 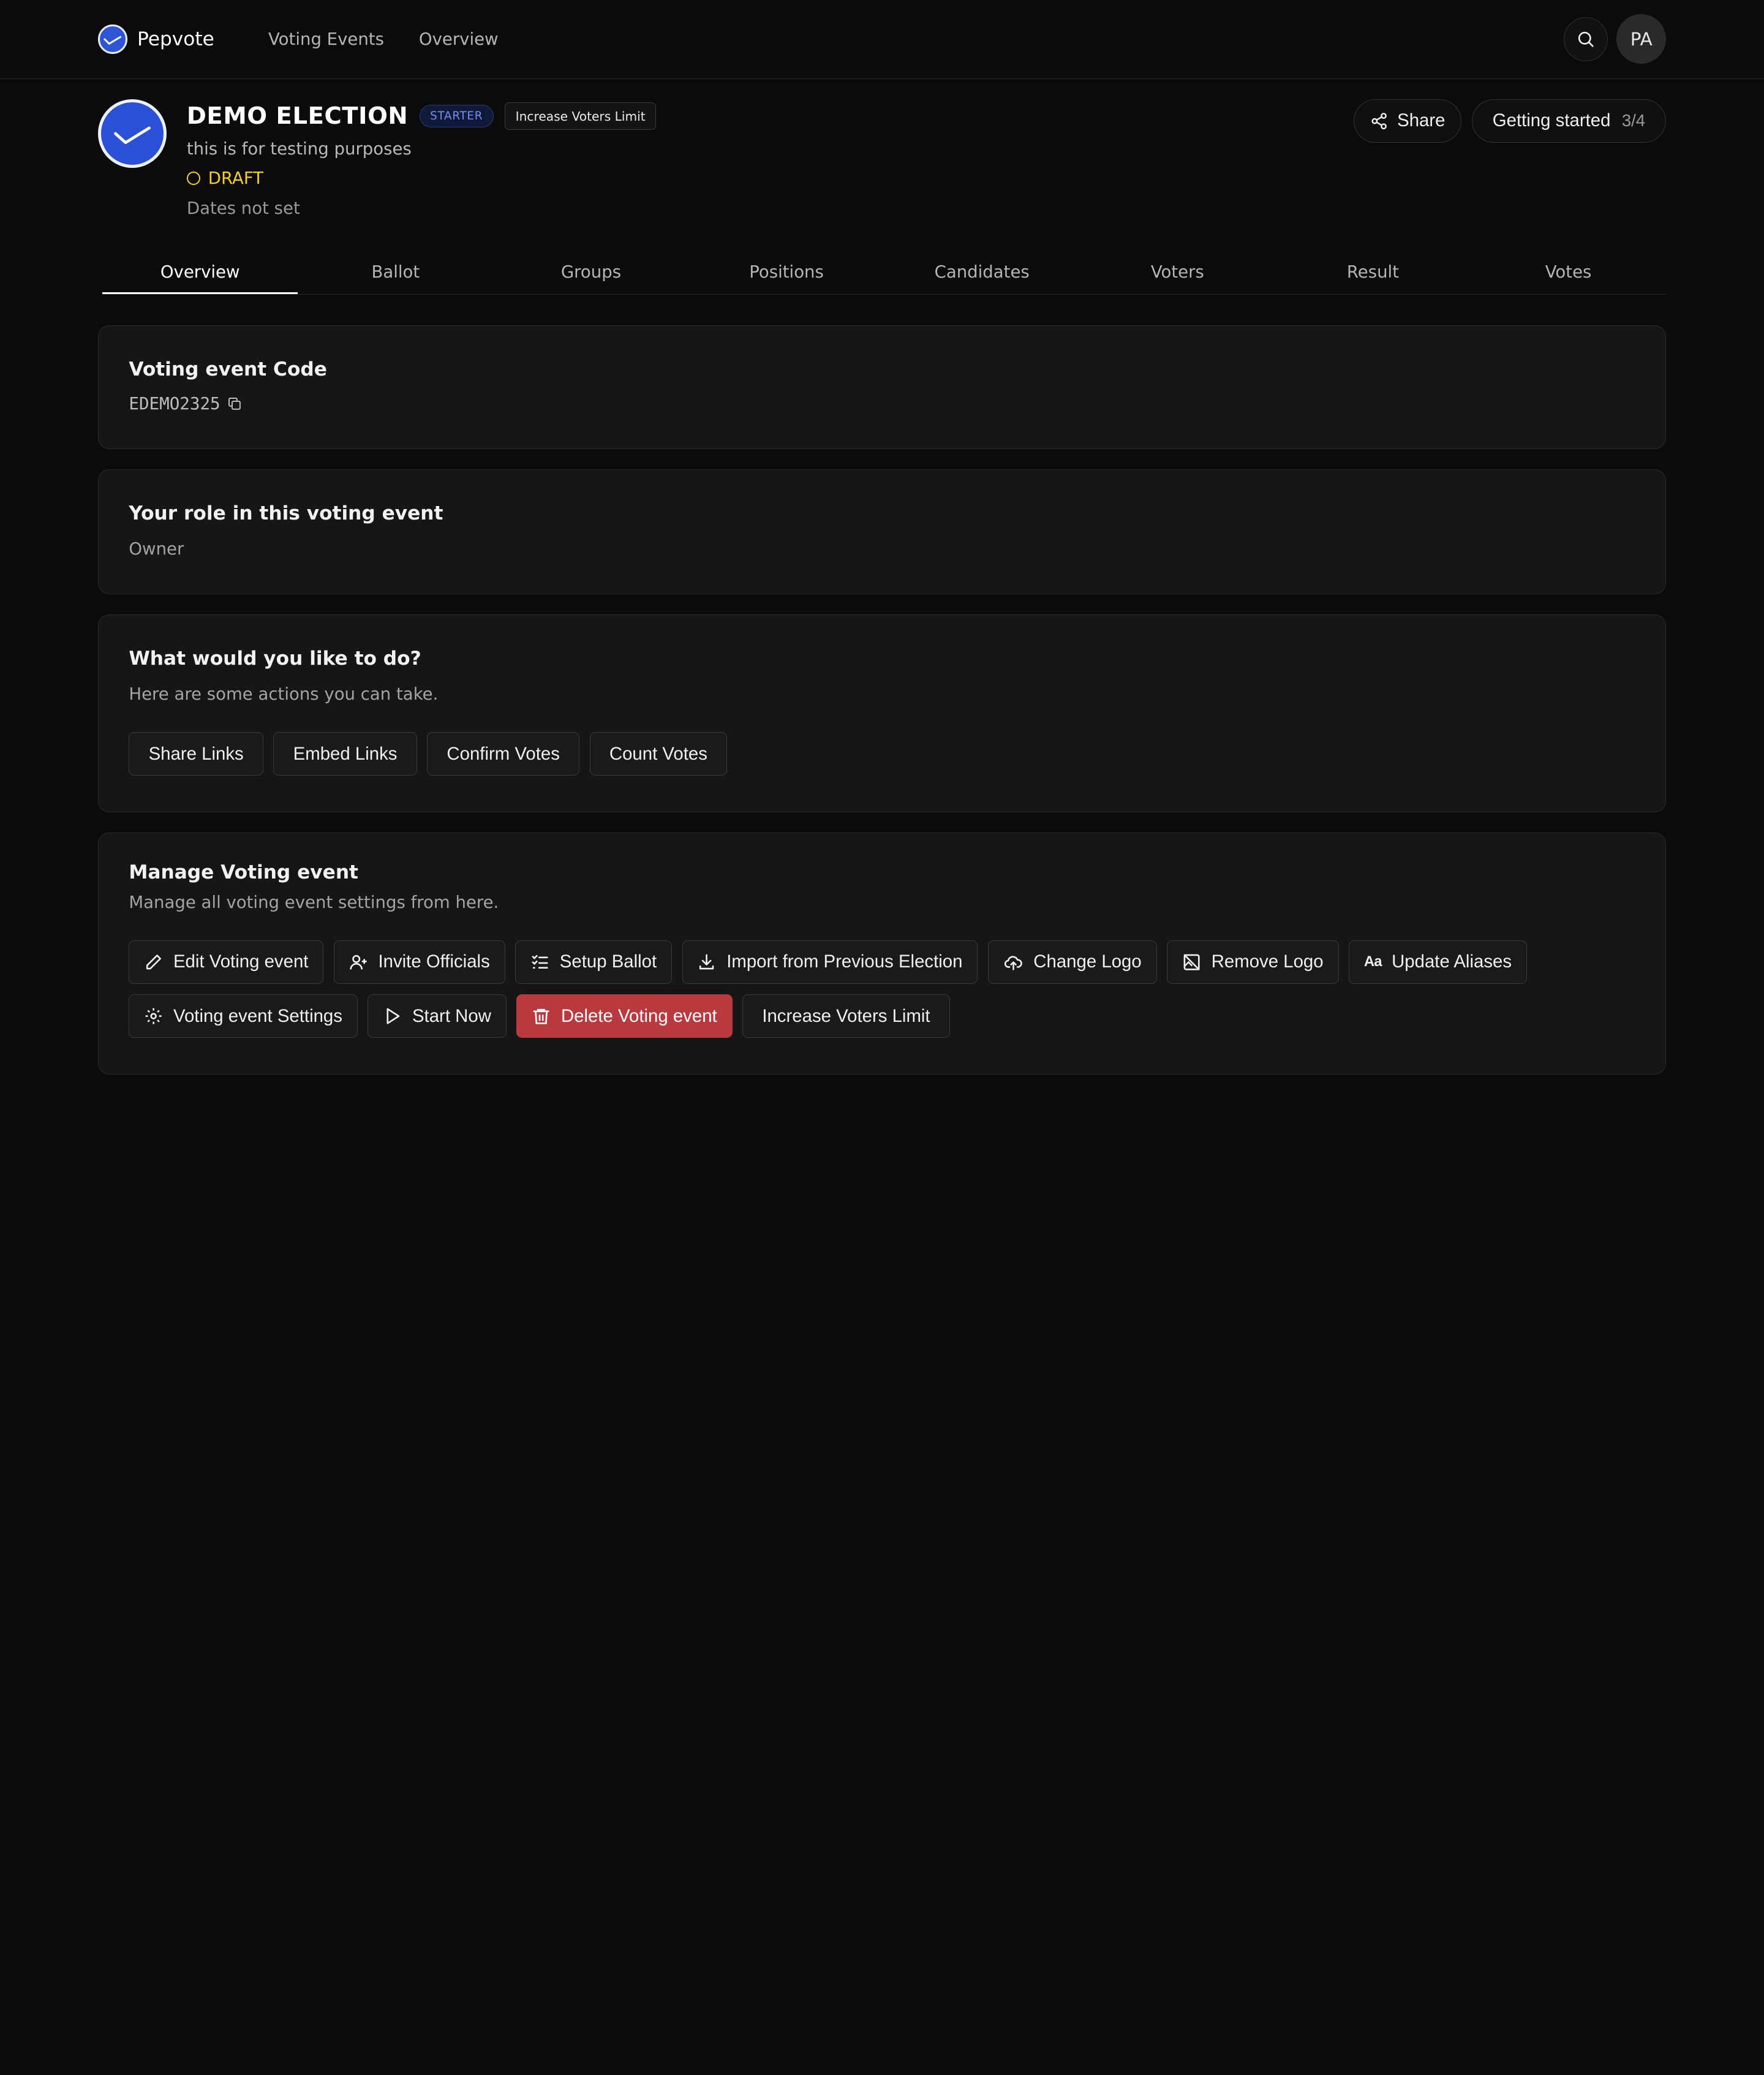 I want to click on draft-status-icon, so click(x=193, y=179).